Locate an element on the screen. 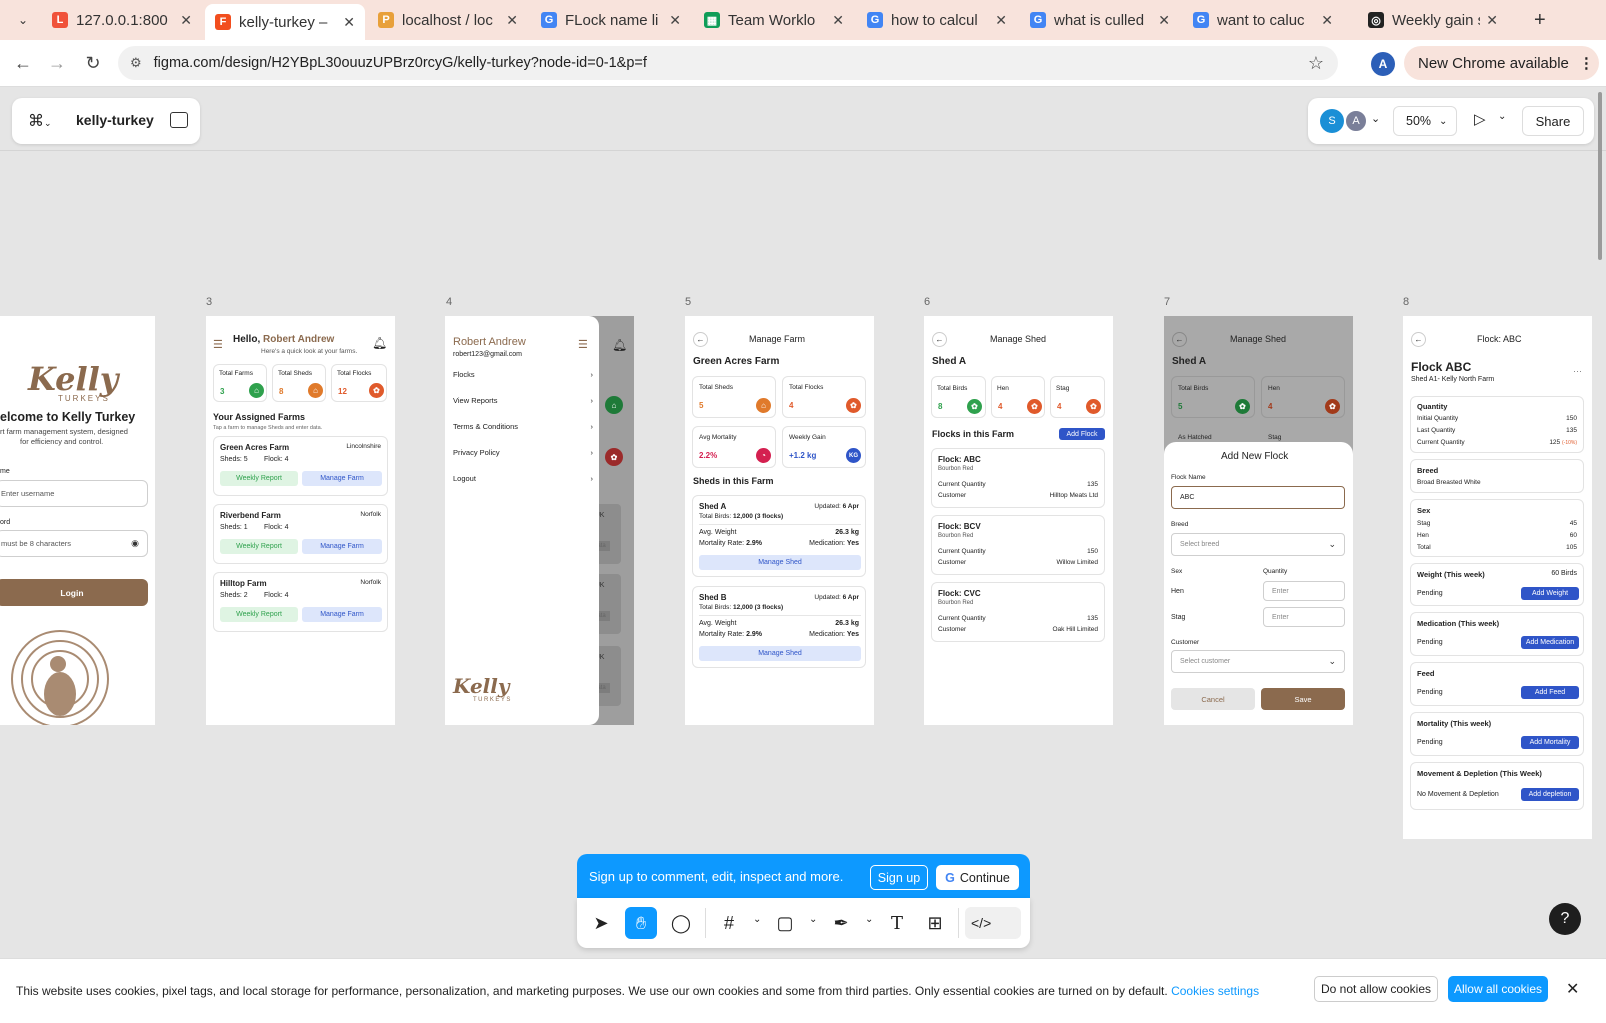 The height and width of the screenshot is (1023, 1606). help-button: ? is located at coordinates (1565, 919).